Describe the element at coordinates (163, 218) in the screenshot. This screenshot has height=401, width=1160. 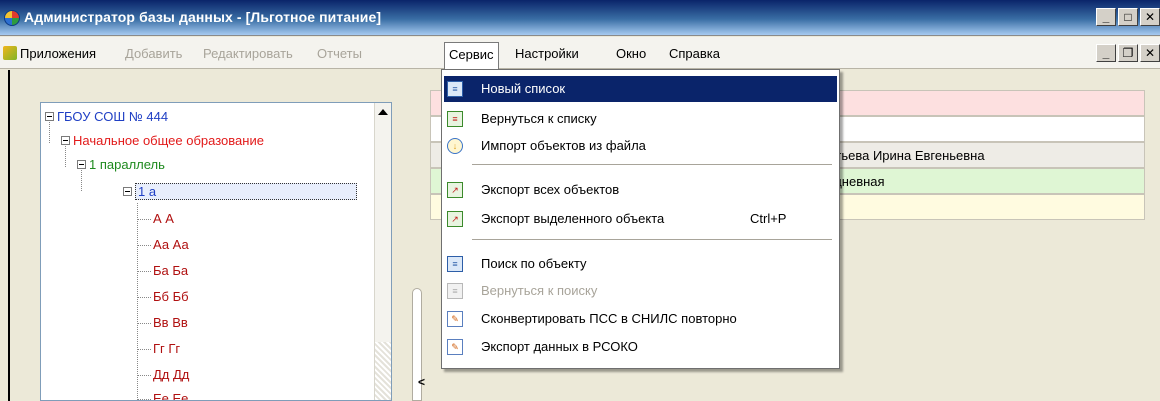
I see `student-name: А А` at that location.